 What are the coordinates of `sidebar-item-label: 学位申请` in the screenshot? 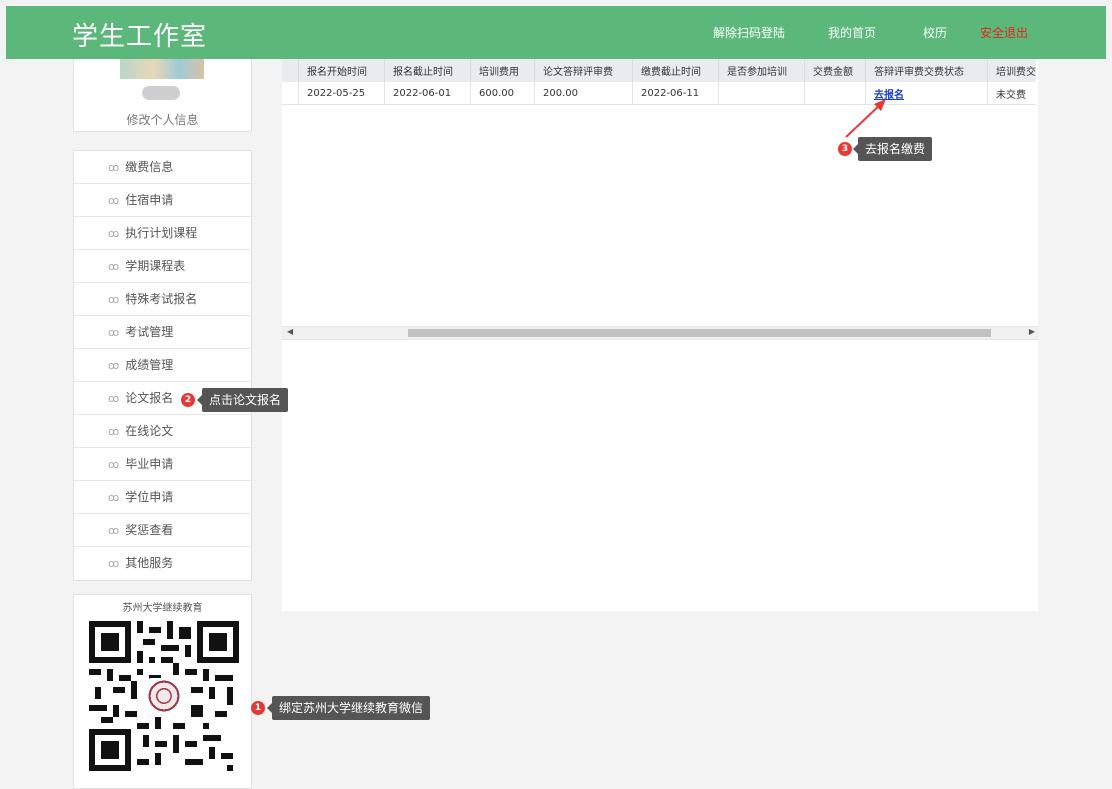 It's located at (149, 497).